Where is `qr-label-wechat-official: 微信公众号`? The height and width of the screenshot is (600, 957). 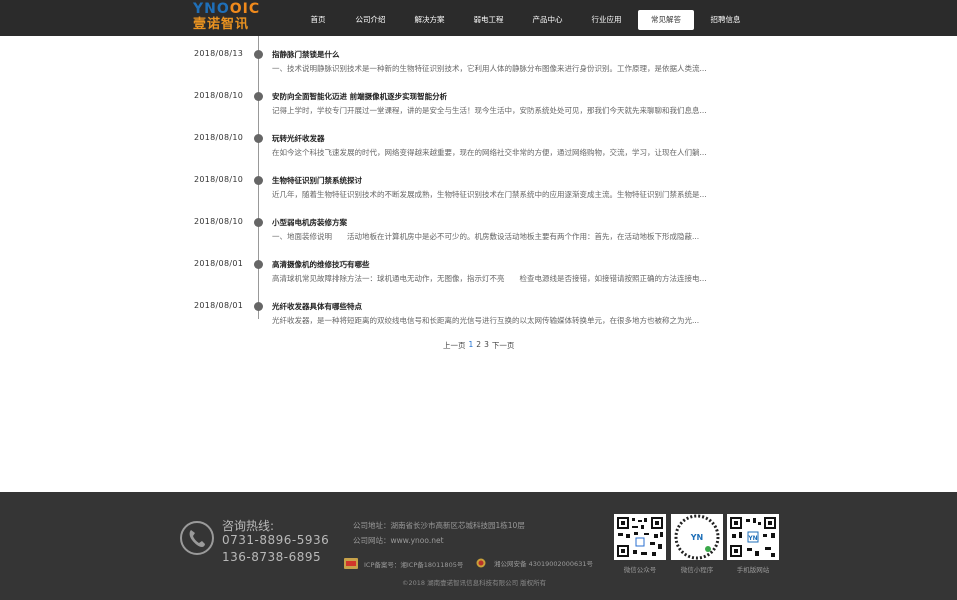 qr-label-wechat-official: 微信公众号 is located at coordinates (640, 570).